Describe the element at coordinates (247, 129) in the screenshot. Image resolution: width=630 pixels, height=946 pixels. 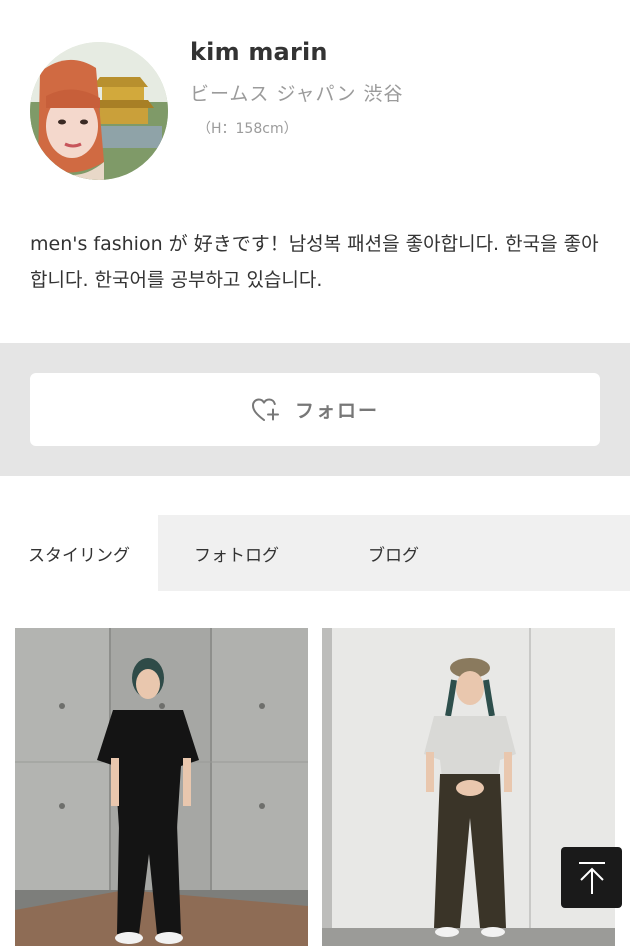
I see `user-height: （H：158cm）` at that location.